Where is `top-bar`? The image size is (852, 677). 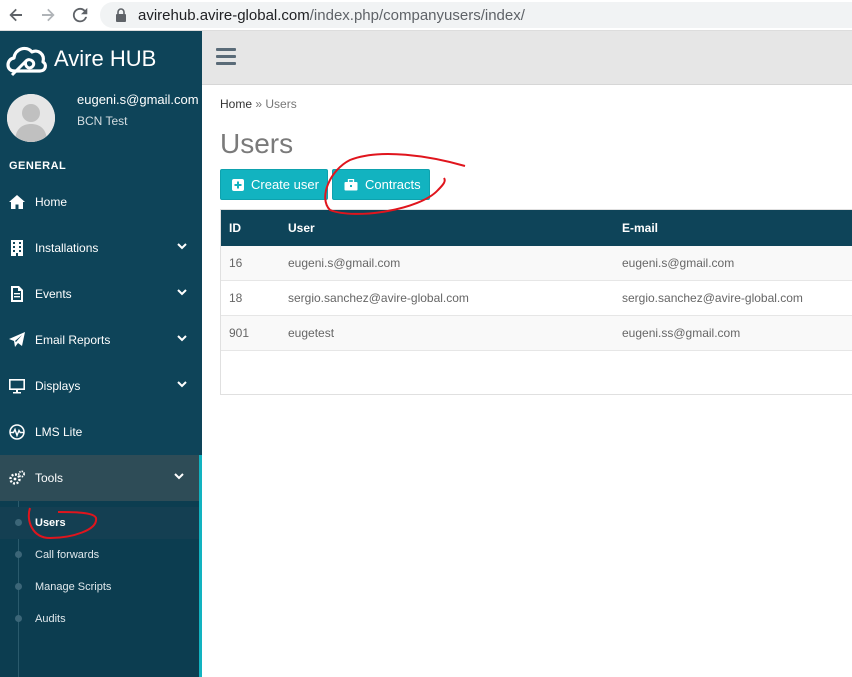 top-bar is located at coordinates (527, 58).